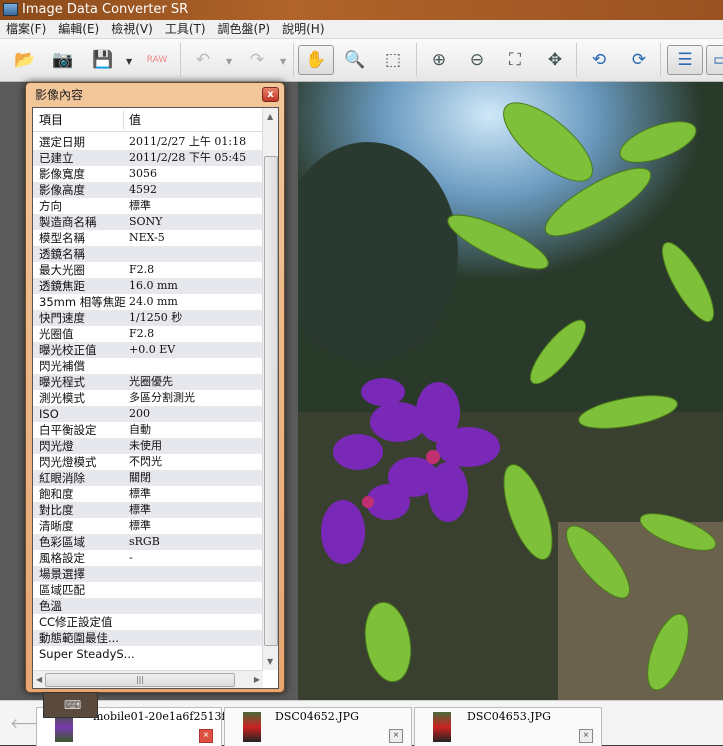  What do you see at coordinates (270, 94) in the screenshot?
I see `dialog-close-button: x` at bounding box center [270, 94].